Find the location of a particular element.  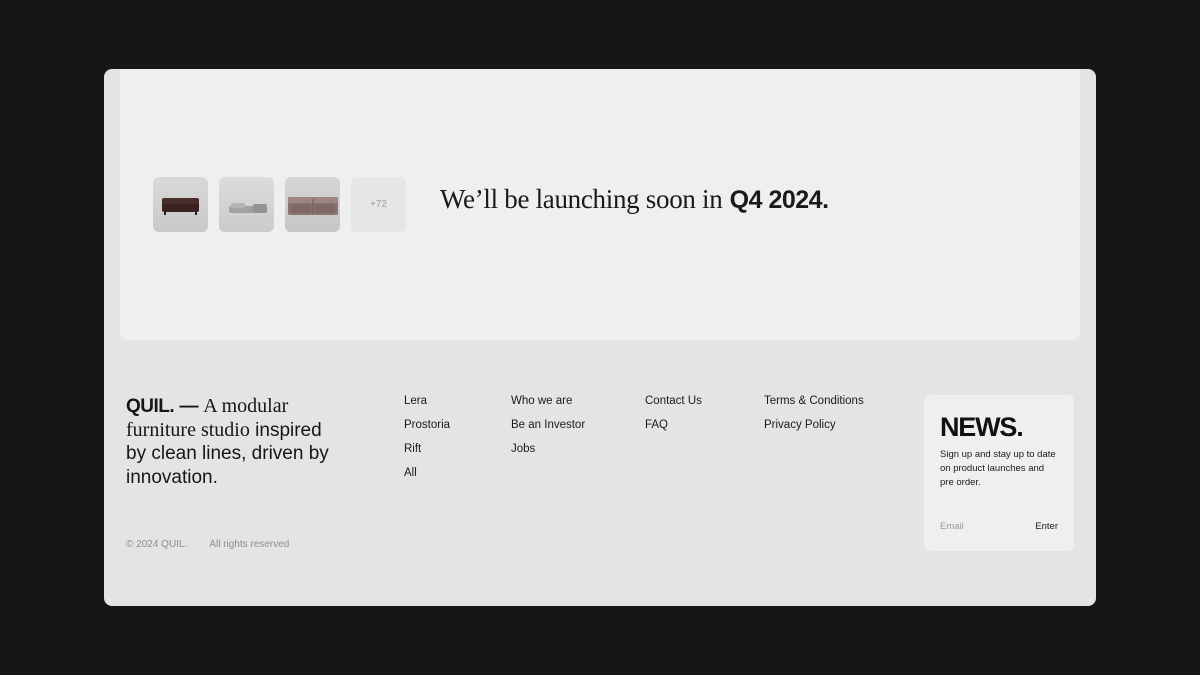

copyright-text: © 2024 QUIL. is located at coordinates (157, 544).